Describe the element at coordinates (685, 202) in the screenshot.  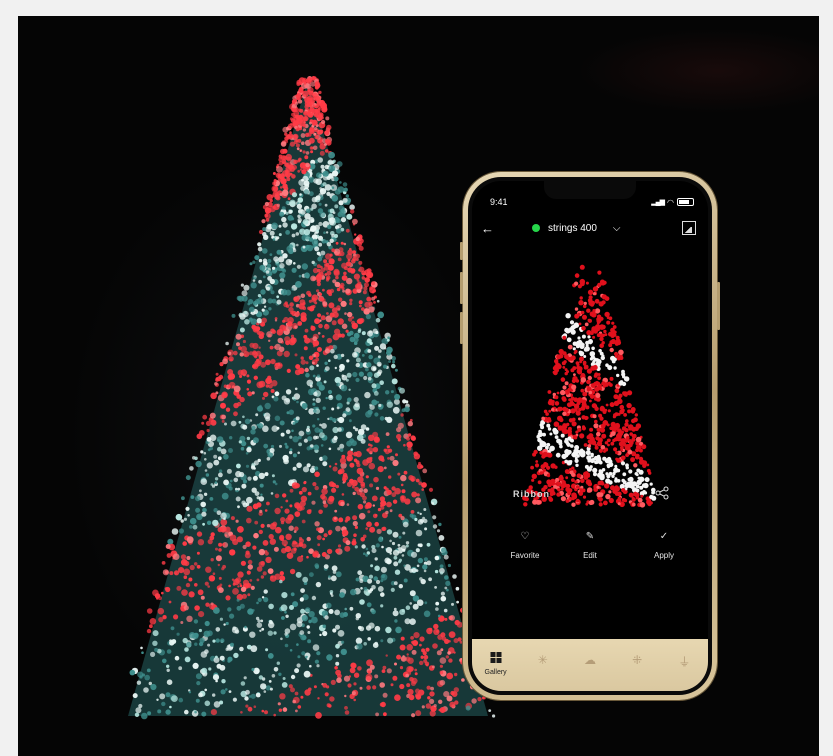
I see `battery-icon` at that location.